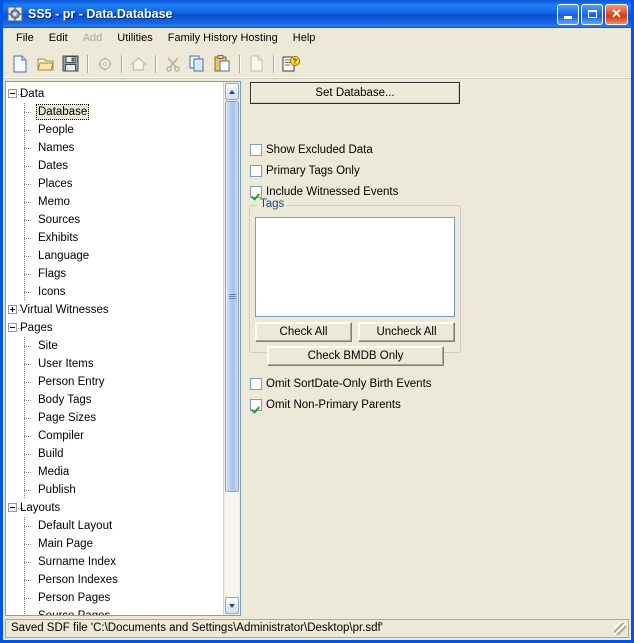 This screenshot has width=634, height=643. Describe the element at coordinates (104, 64) in the screenshot. I see `gear-settings-icon` at that location.